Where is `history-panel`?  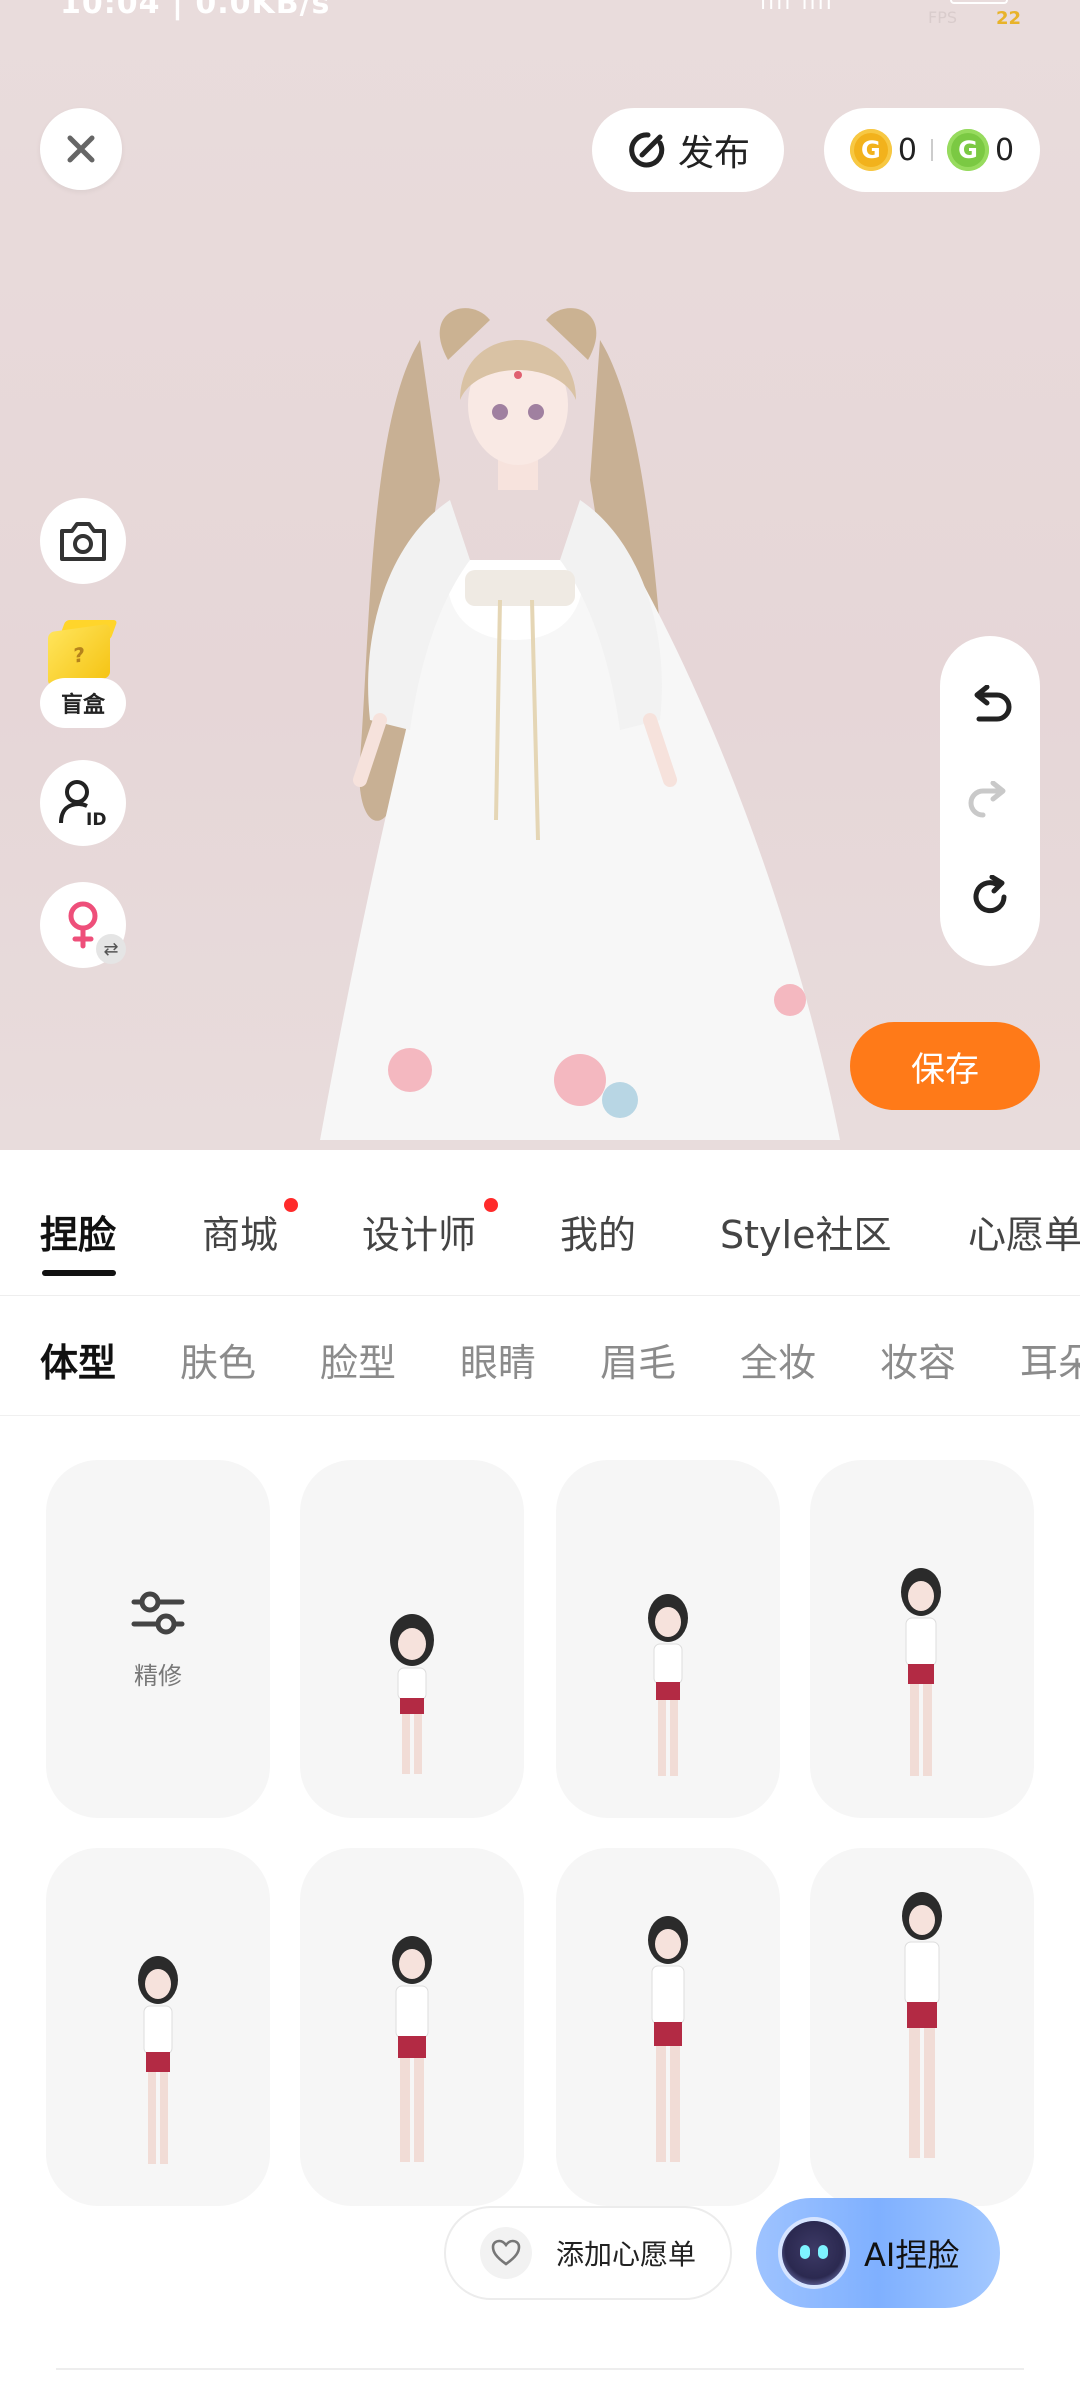
history-panel is located at coordinates (990, 801).